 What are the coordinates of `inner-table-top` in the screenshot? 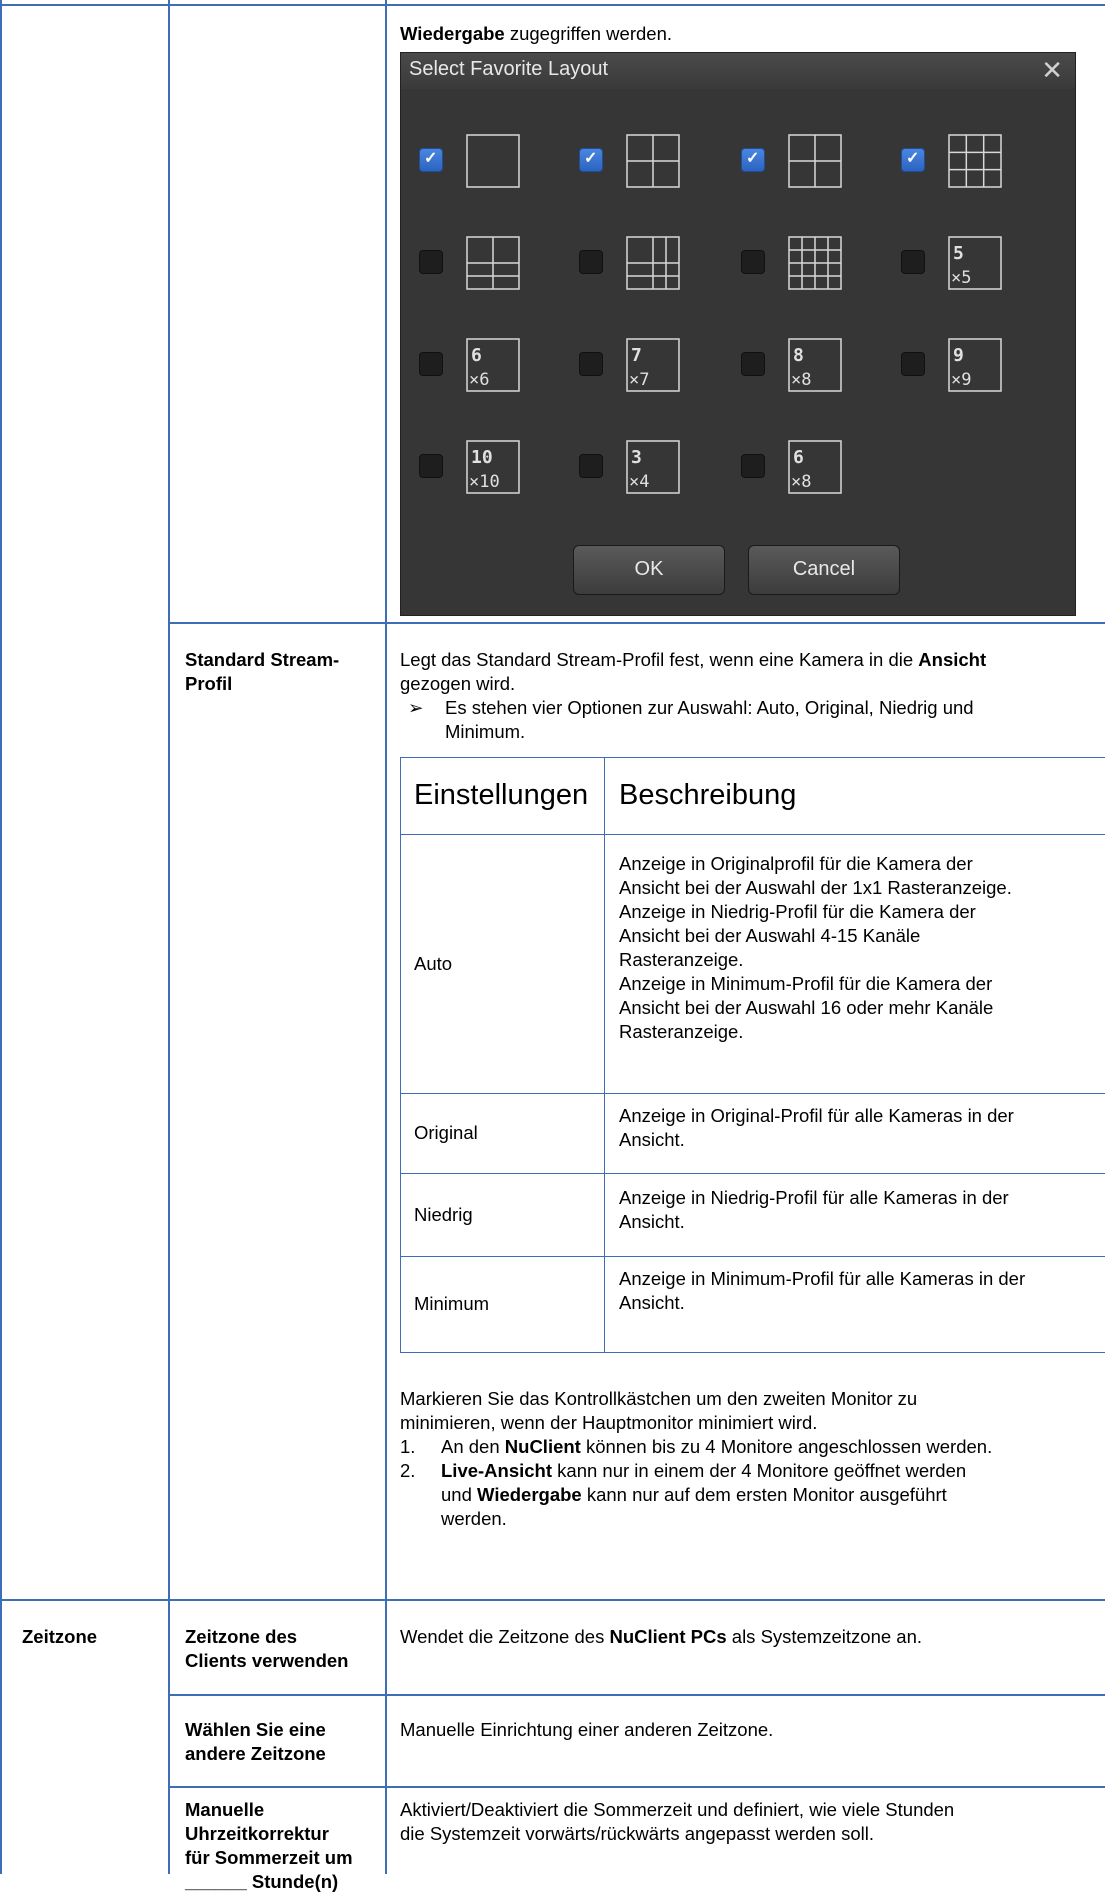 It's located at (752, 757).